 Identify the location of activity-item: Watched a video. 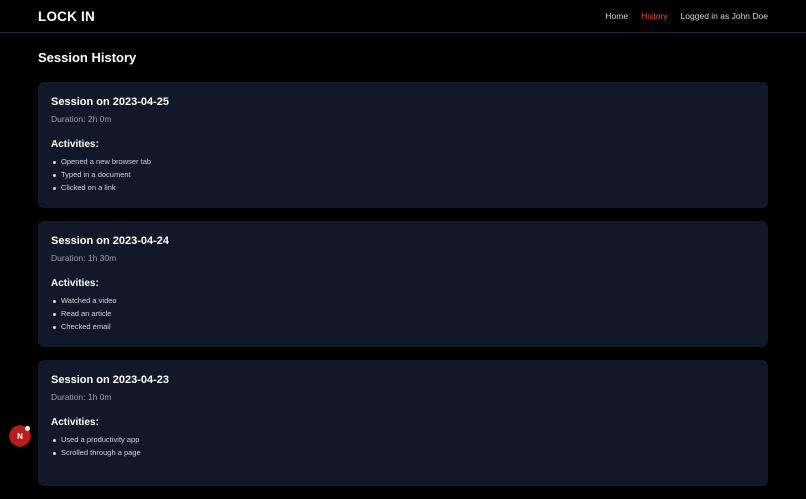
(404, 301).